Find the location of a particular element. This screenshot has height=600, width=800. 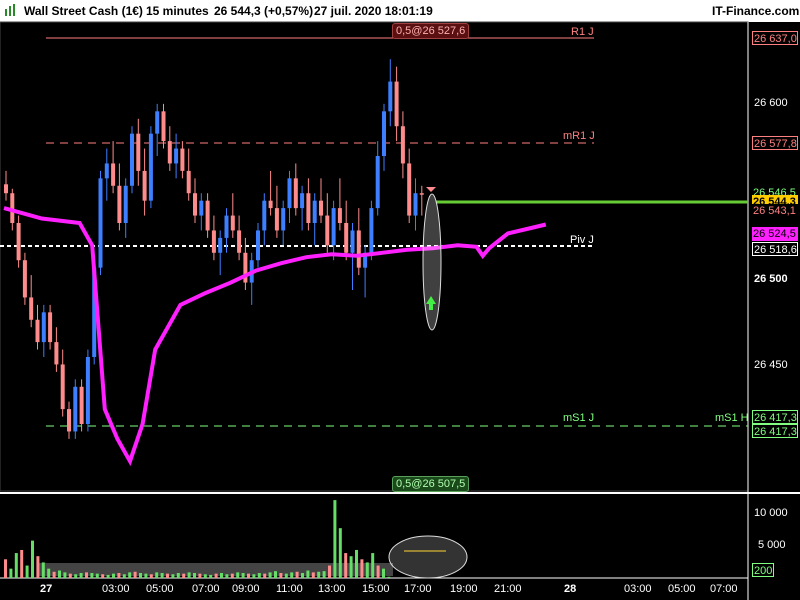

time-axis-label: 03:00 is located at coordinates (116, 589).